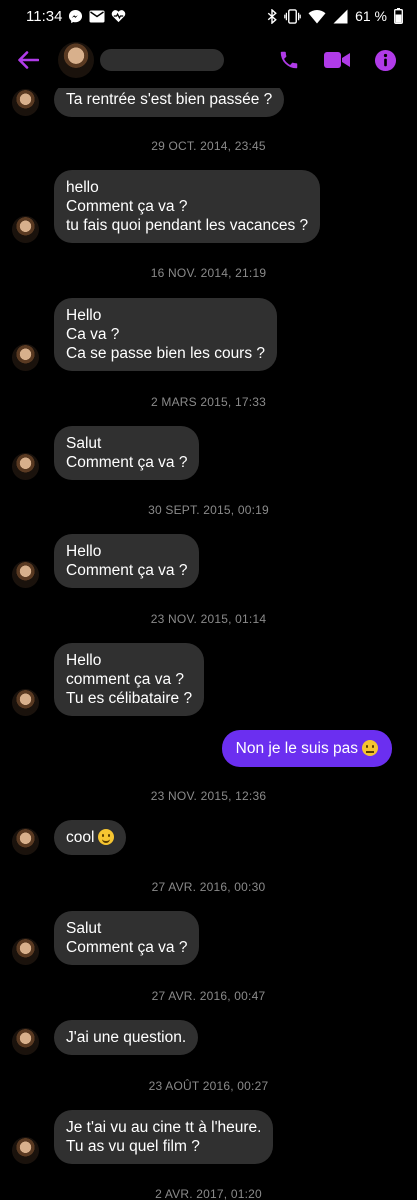 This screenshot has height=1200, width=417. Describe the element at coordinates (208, 996) in the screenshot. I see `timestamp: 27 AVR. 2016, 00:47` at that location.